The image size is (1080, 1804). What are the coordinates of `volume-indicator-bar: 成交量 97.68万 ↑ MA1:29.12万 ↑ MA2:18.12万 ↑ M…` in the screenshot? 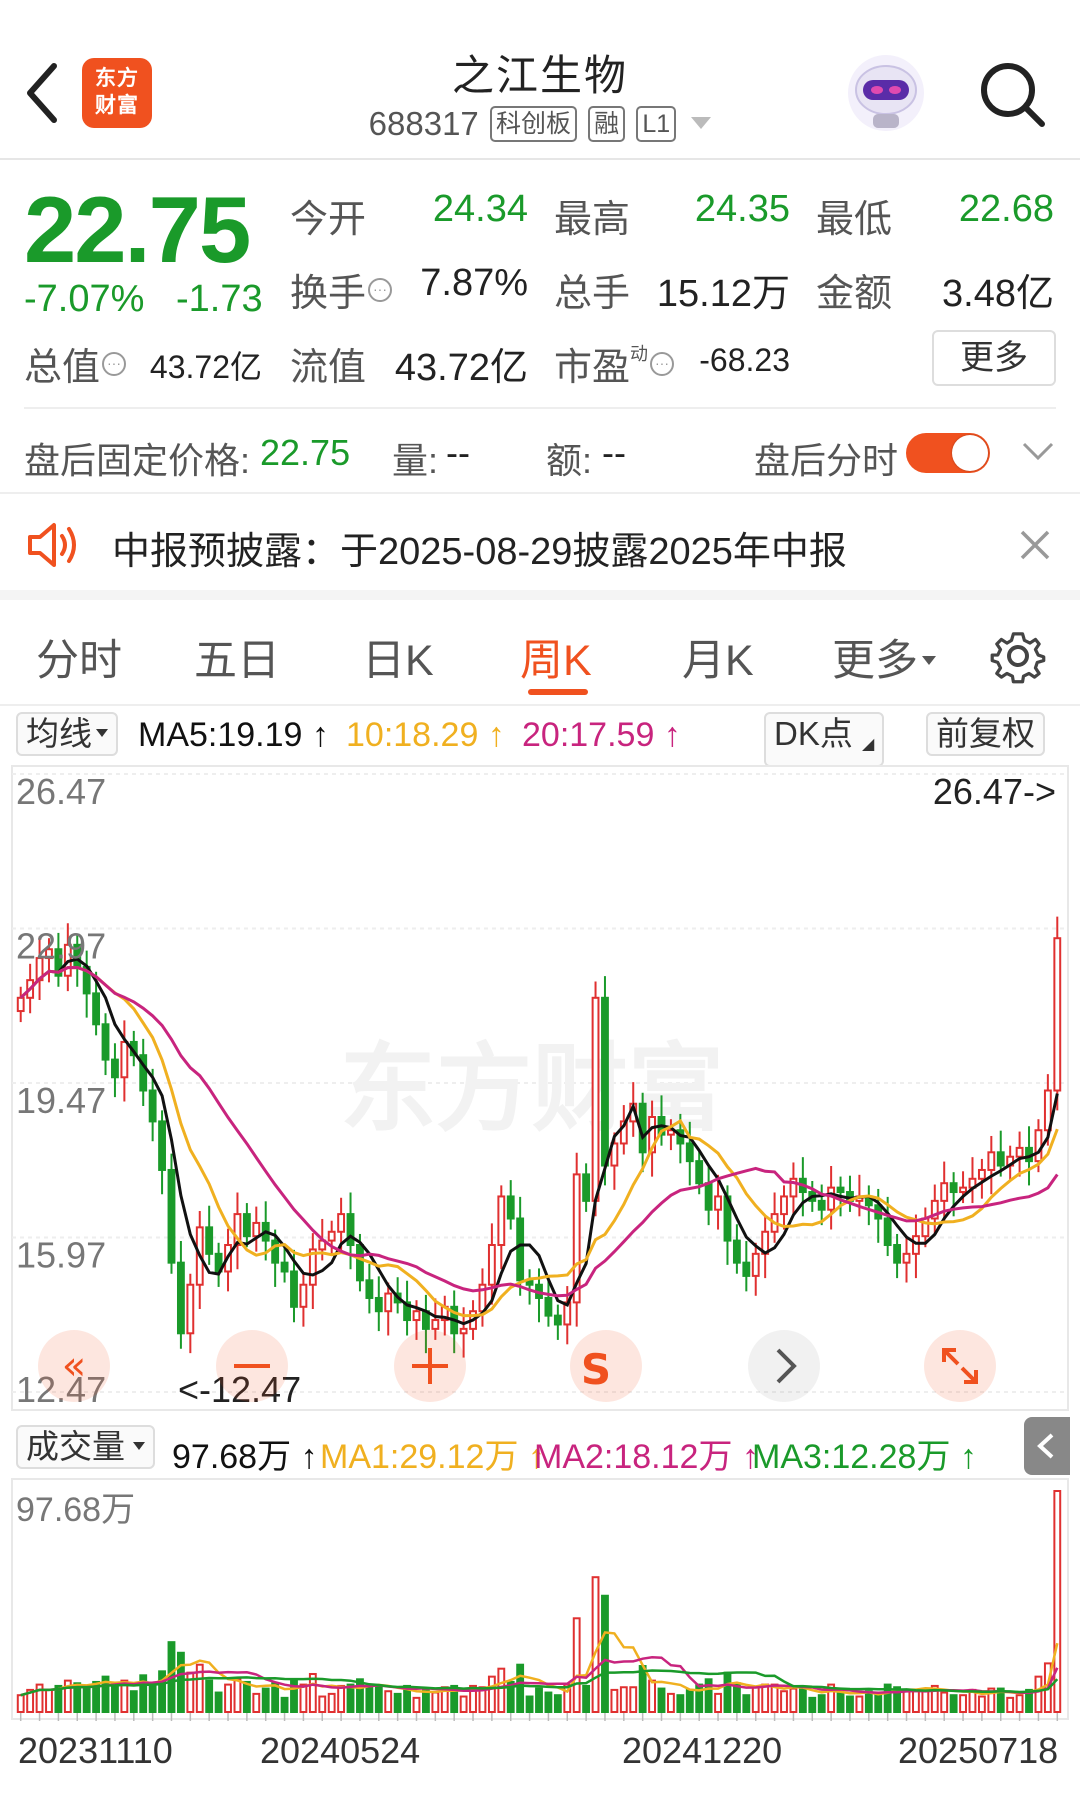 It's located at (540, 1446).